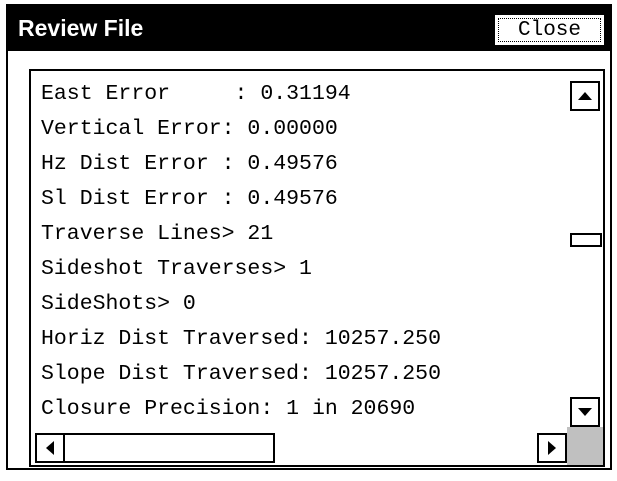  I want to click on arrow-right-icon, so click(552, 448).